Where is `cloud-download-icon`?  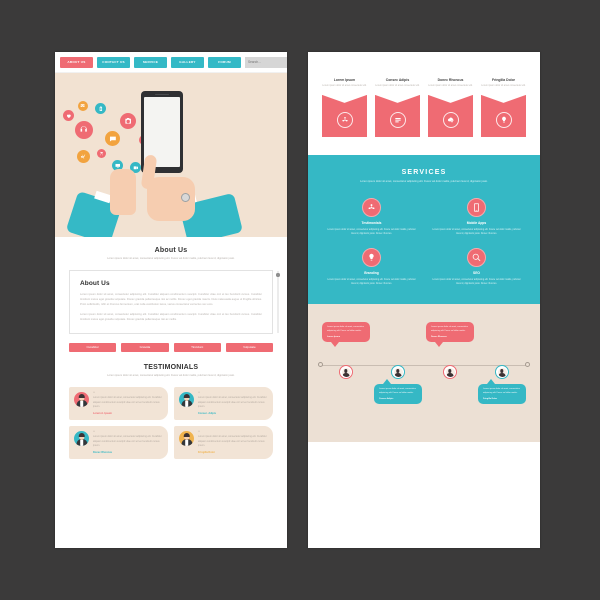 cloud-download-icon is located at coordinates (450, 120).